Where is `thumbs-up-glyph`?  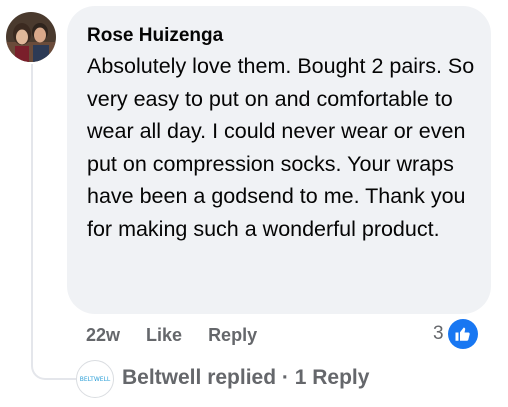
thumbs-up-glyph is located at coordinates (462, 334).